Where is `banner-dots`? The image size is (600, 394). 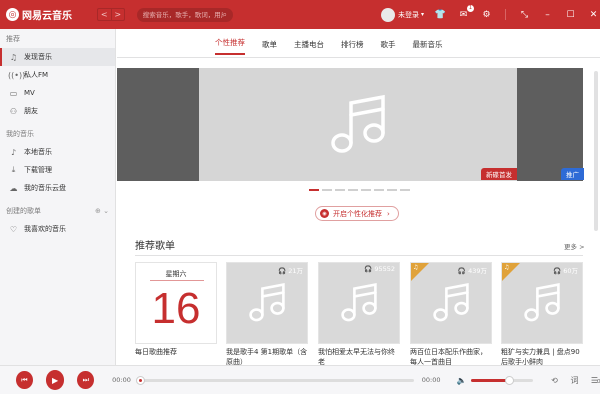 banner-dots is located at coordinates (359, 190).